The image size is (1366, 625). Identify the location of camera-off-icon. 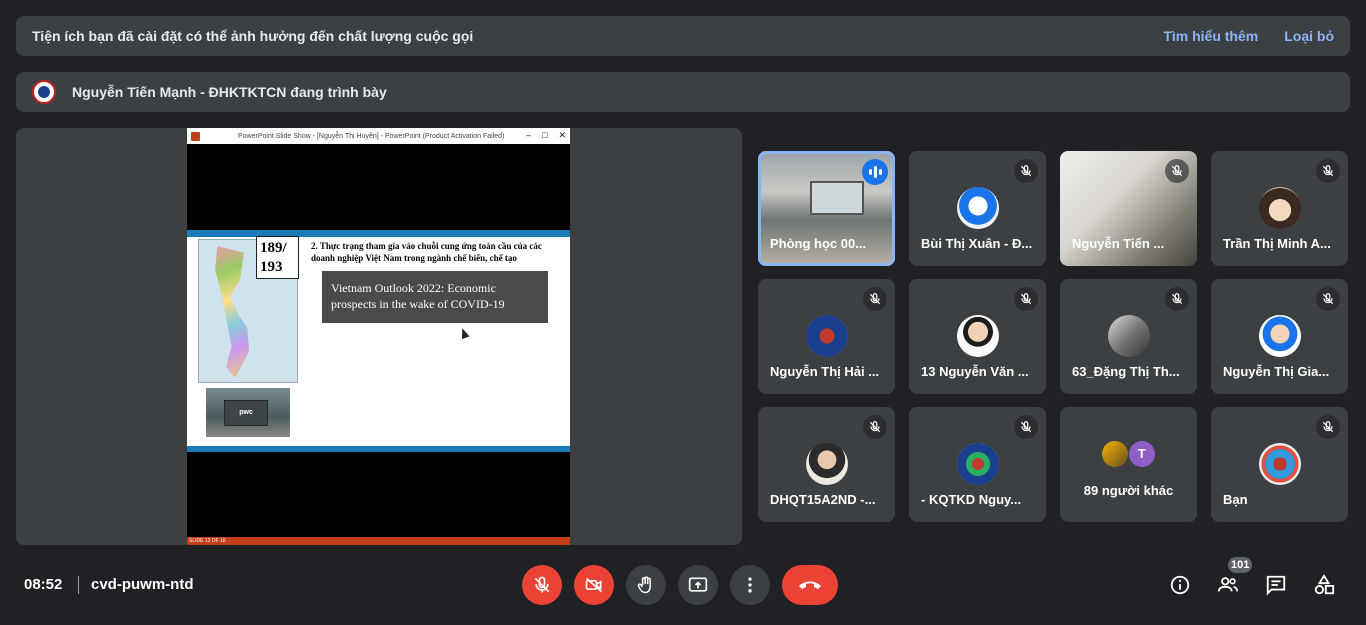
(594, 585).